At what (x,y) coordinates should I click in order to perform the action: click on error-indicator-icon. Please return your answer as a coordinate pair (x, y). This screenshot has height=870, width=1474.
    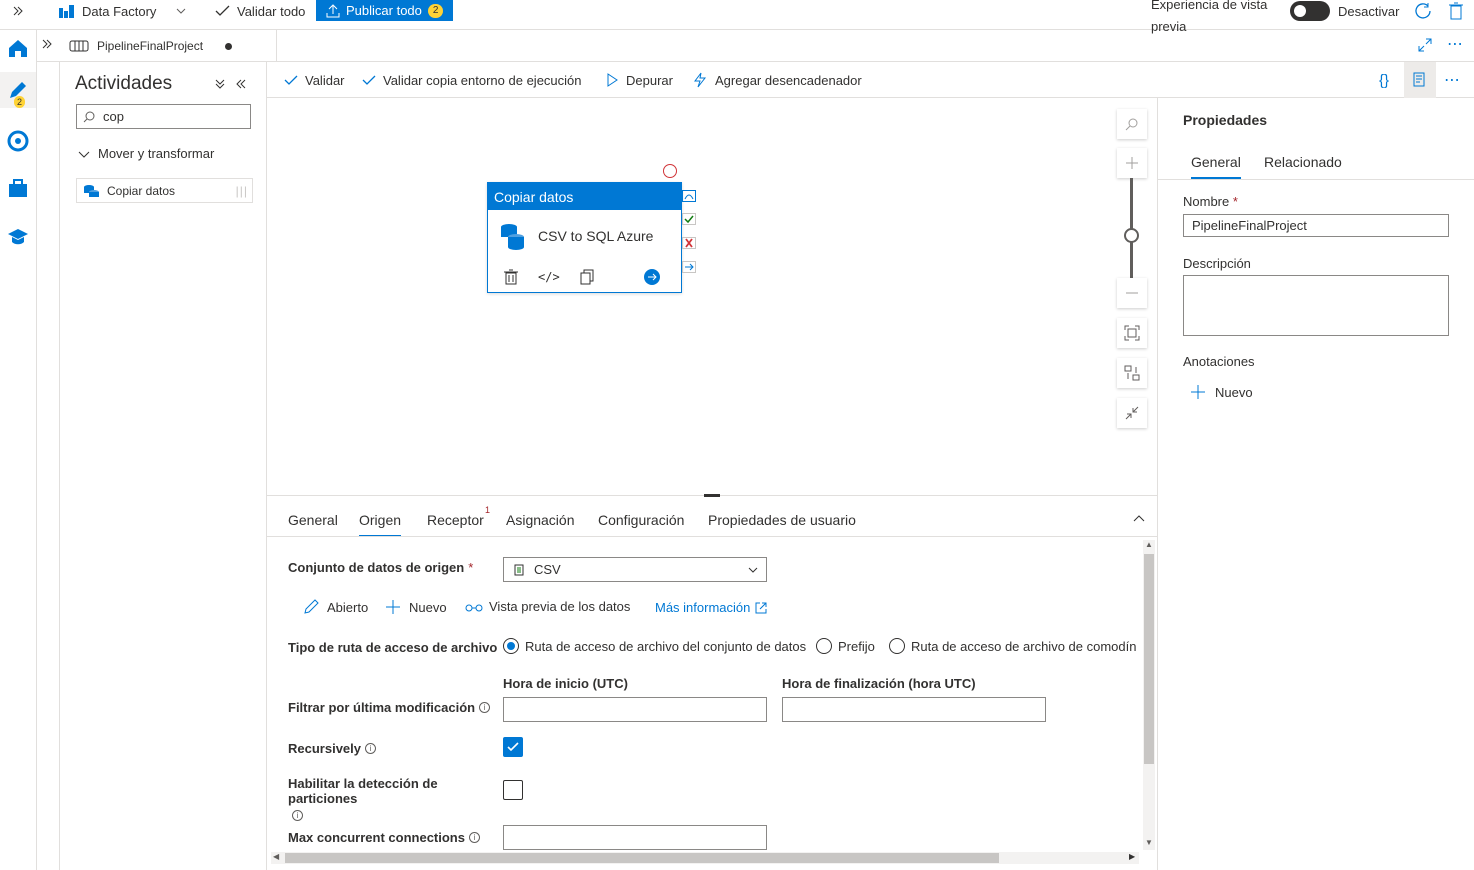
    Looking at the image, I should click on (670, 171).